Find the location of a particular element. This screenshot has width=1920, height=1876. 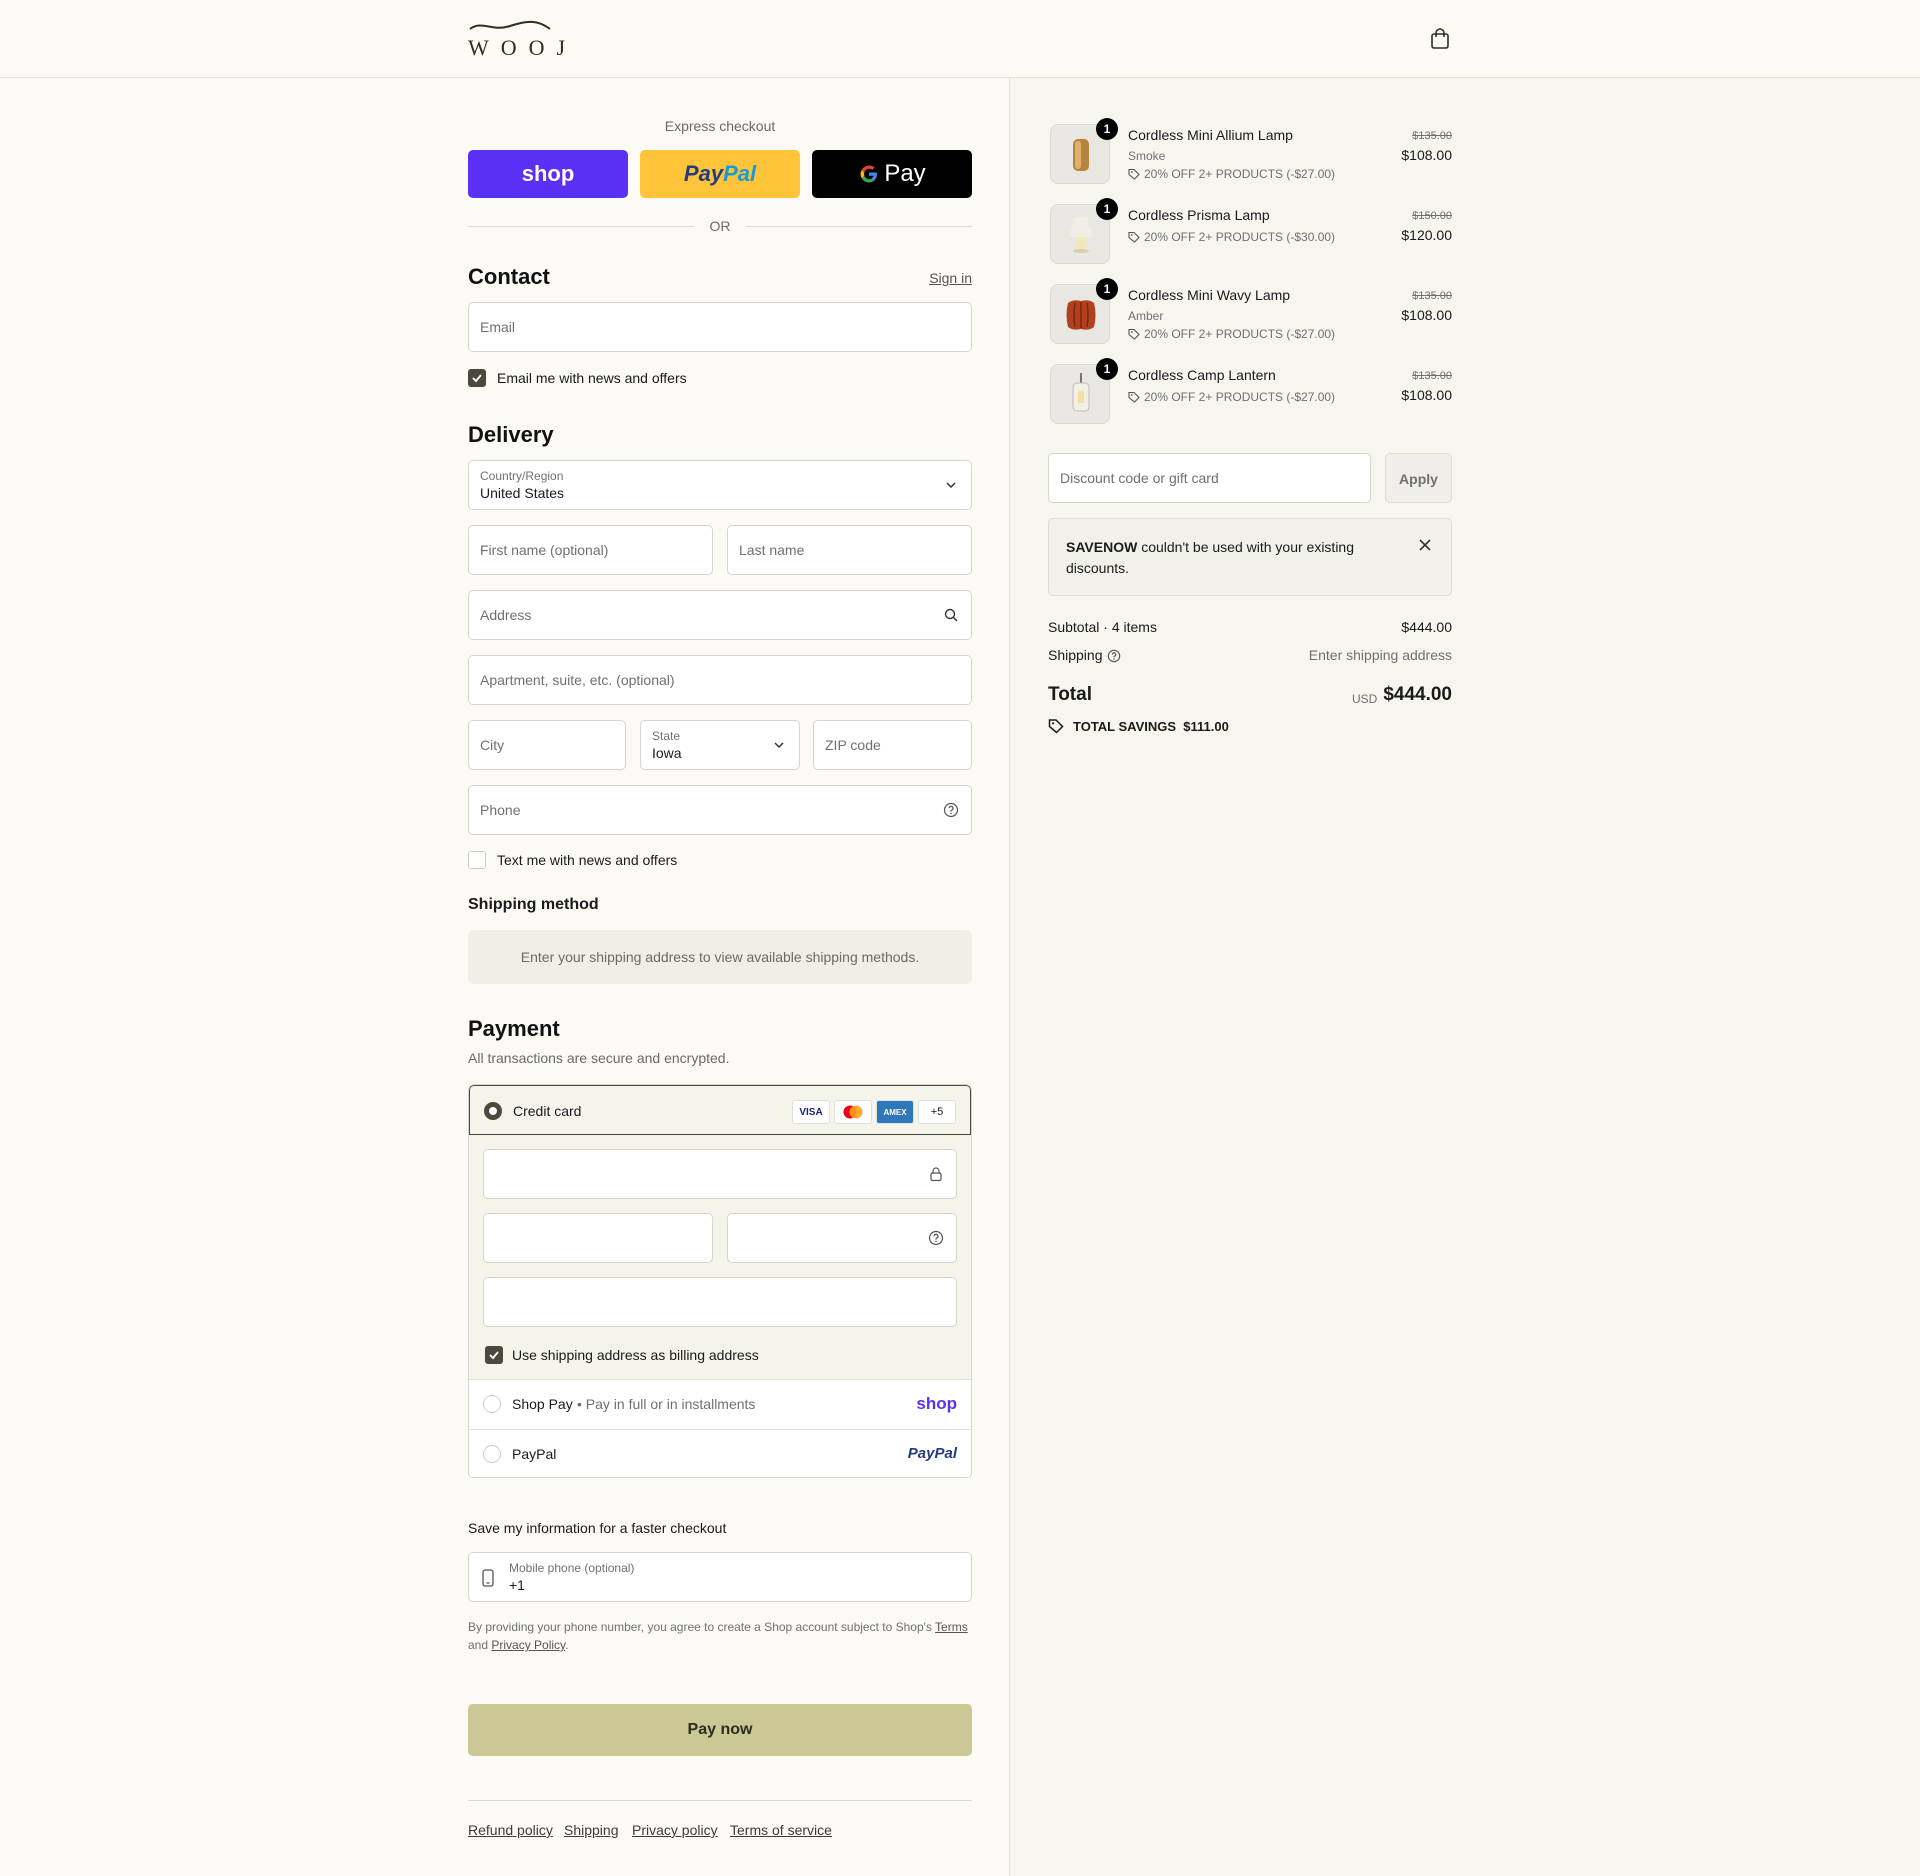

total-label: Total is located at coordinates (1070, 694).